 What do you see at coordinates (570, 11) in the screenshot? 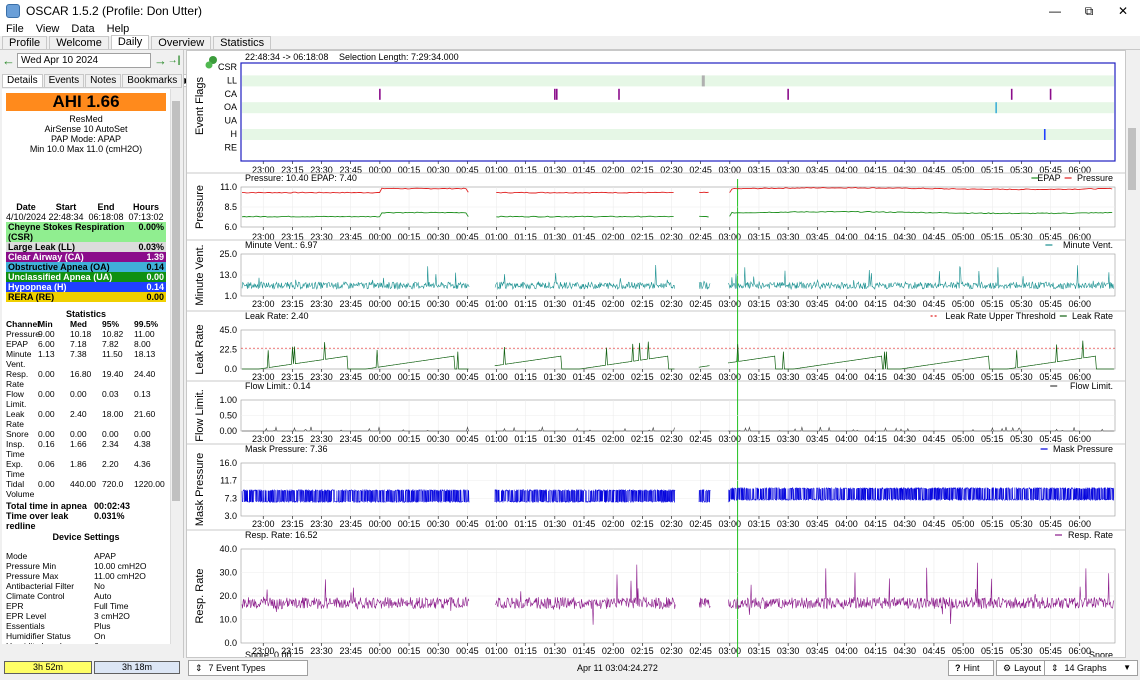
I see `title-bar: OSCAR 1.5.2 (Profile: Don Utter) — ⧉ ✕` at bounding box center [570, 11].